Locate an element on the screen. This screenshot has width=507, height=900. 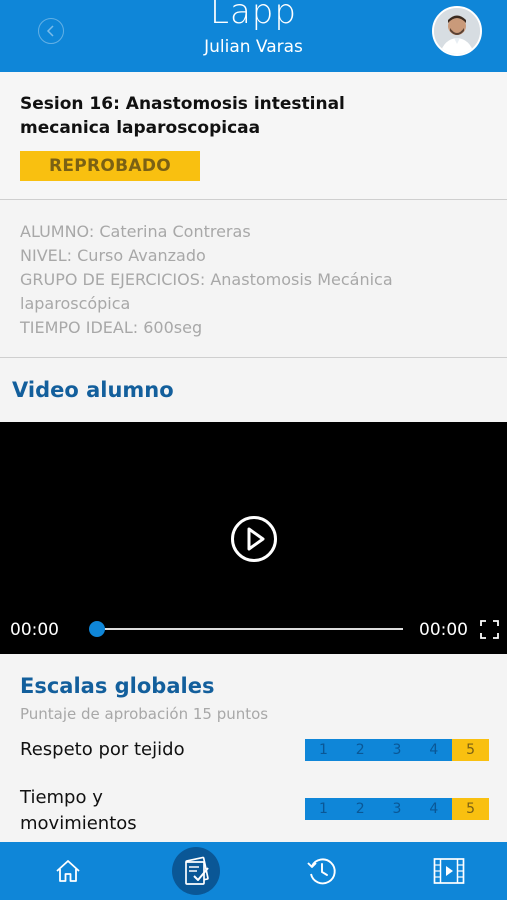
status-badge: REPROBADO is located at coordinates (110, 166).